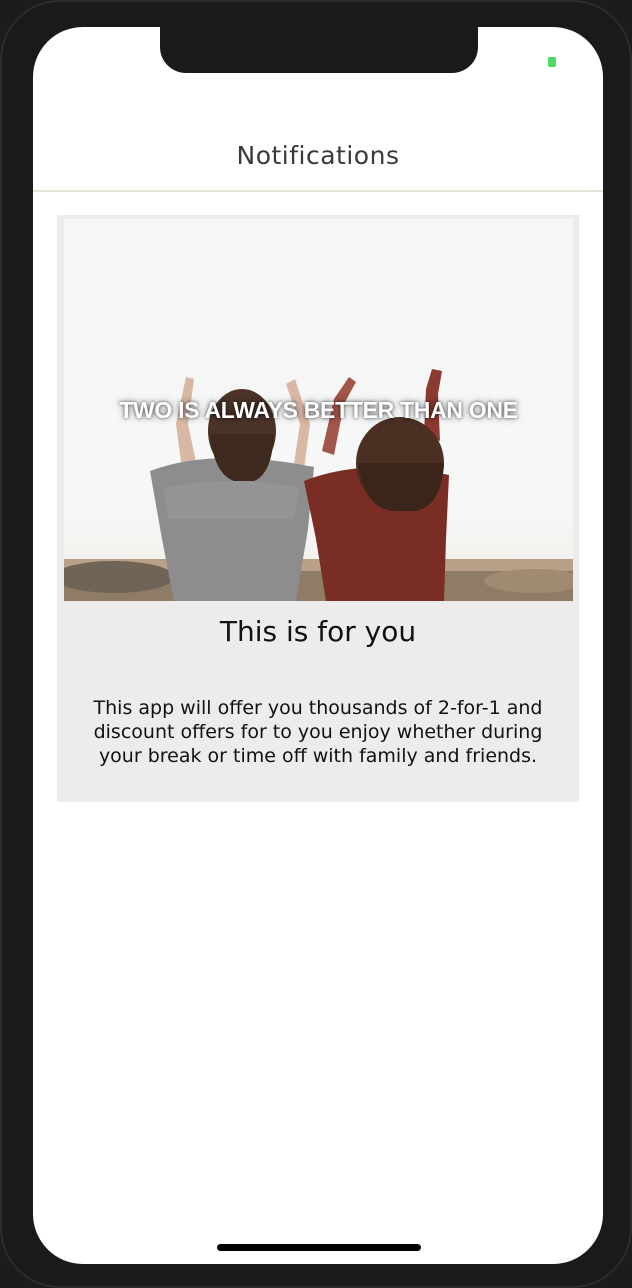 The height and width of the screenshot is (1288, 632). I want to click on image-caption: TWO IS ALWAYS BETTER THAN ONE, so click(318, 410).